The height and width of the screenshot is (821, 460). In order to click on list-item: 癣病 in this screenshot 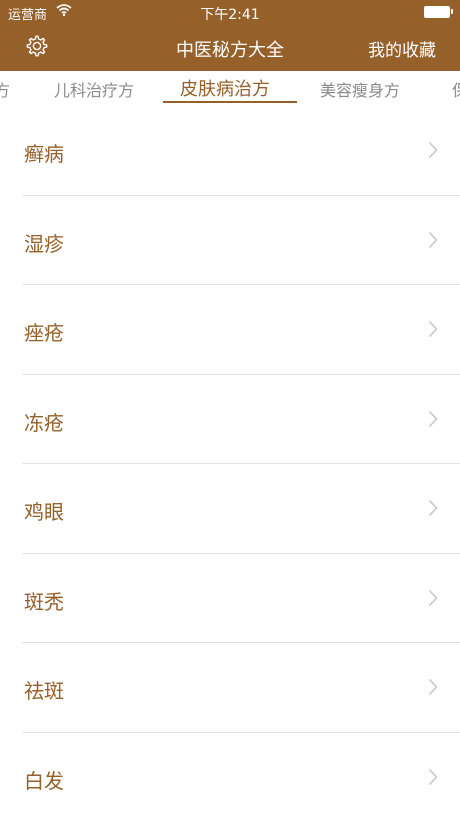, I will do `click(241, 151)`.